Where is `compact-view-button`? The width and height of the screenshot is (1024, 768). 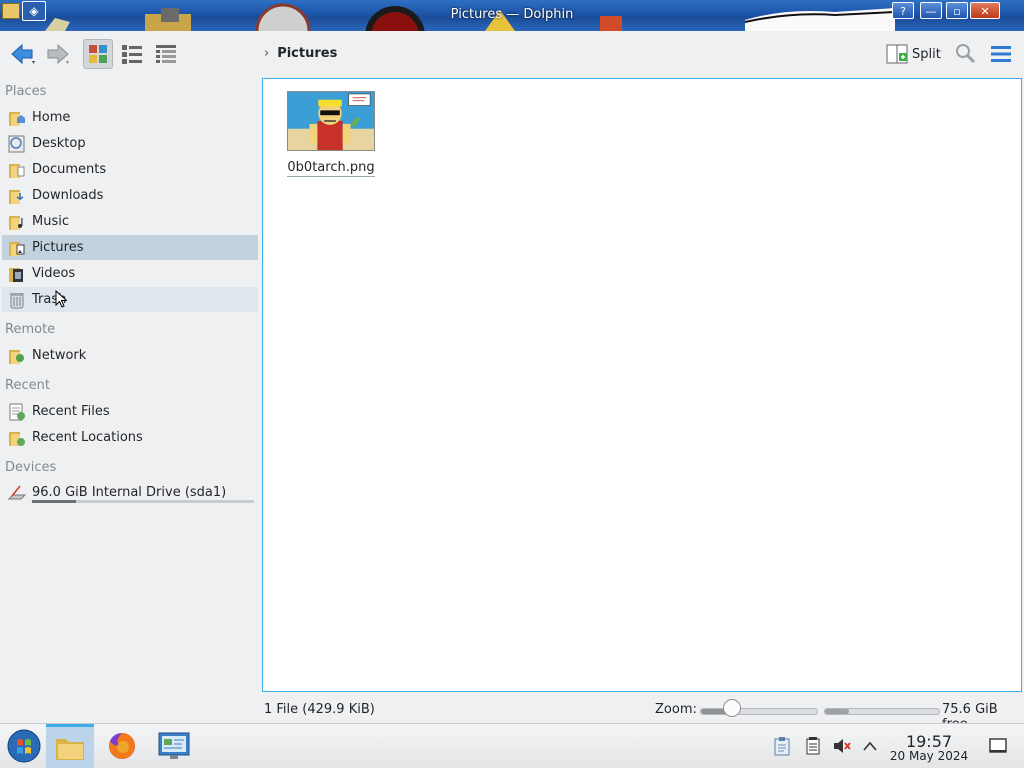
compact-view-button is located at coordinates (132, 54).